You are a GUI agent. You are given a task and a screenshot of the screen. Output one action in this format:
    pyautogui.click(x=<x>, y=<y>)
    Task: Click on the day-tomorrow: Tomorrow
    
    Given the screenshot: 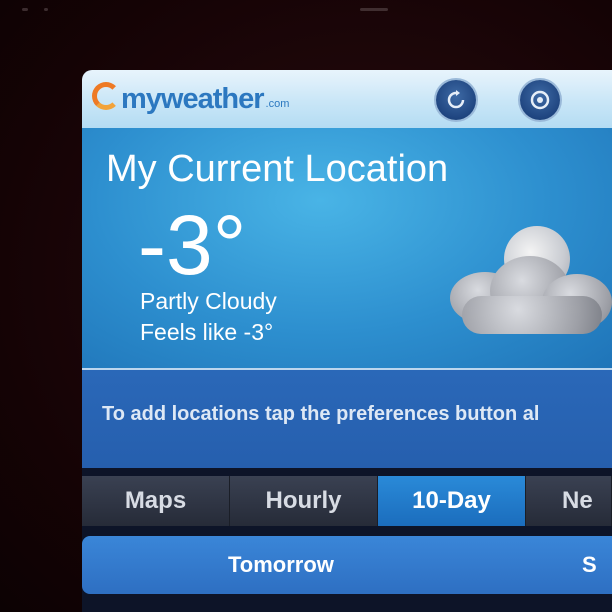 What is the action you would take?
    pyautogui.click(x=281, y=565)
    